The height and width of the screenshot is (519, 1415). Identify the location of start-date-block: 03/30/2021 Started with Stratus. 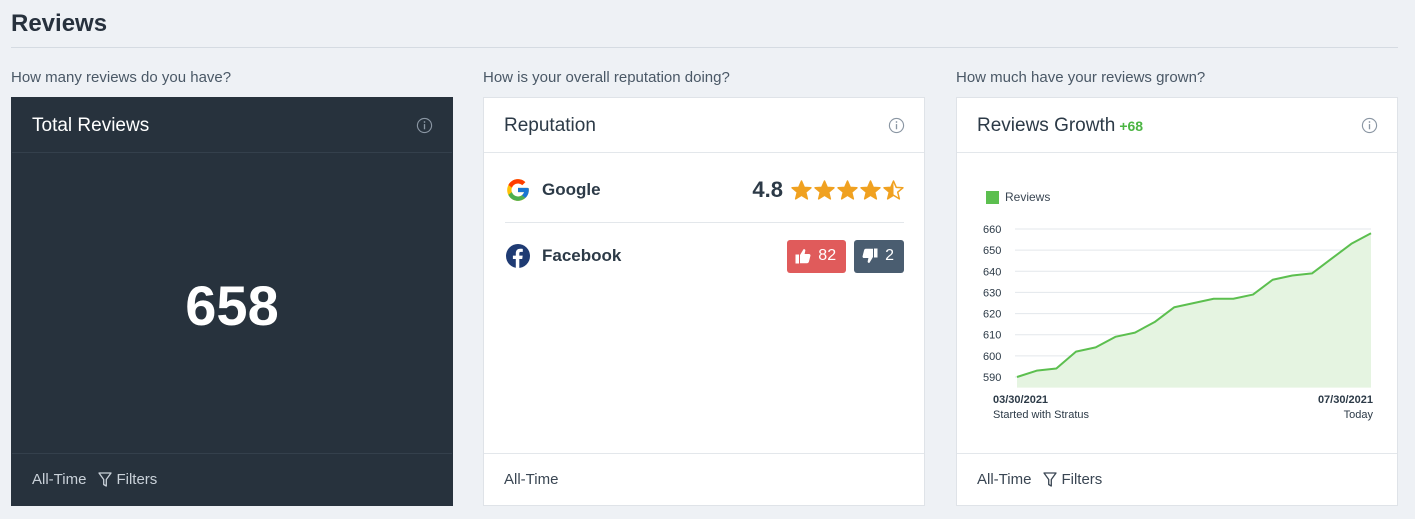
(1041, 407).